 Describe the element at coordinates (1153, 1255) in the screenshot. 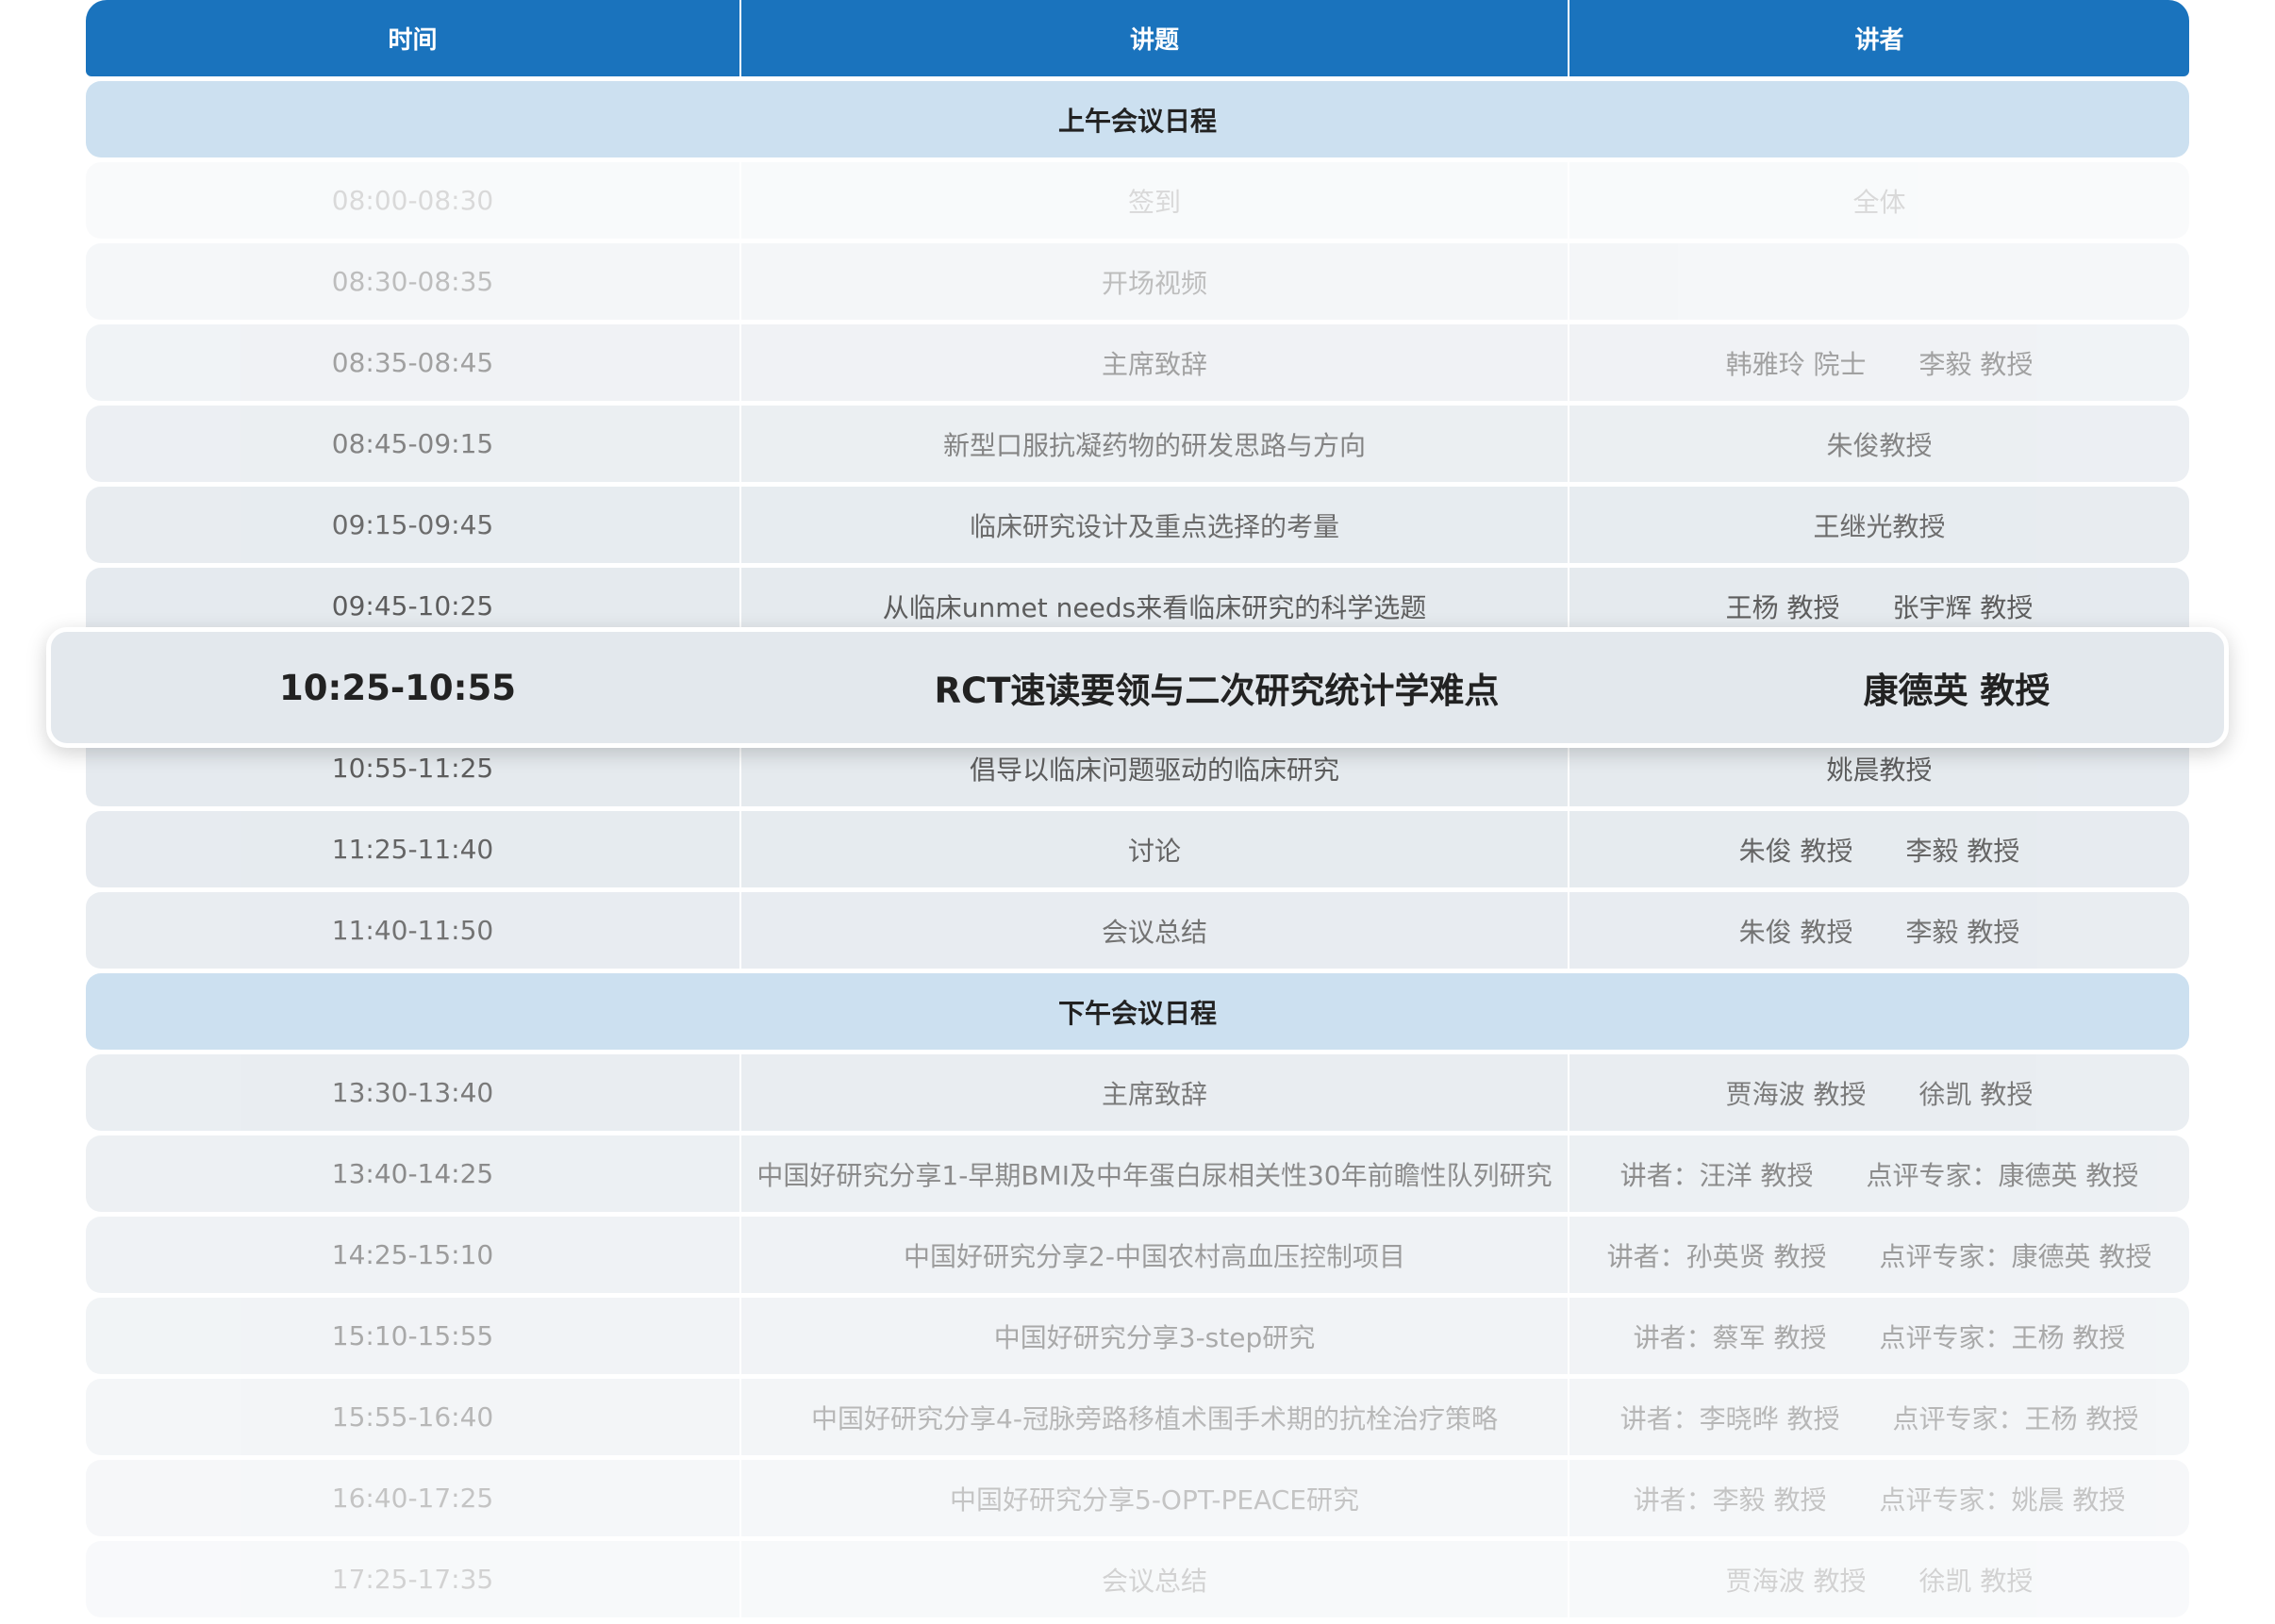

I see `row-topic: 中国好研究分享2-中国农村高血压控制项目` at that location.